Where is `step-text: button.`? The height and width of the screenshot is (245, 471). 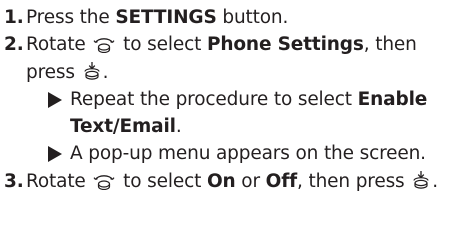 step-text: button. is located at coordinates (252, 17).